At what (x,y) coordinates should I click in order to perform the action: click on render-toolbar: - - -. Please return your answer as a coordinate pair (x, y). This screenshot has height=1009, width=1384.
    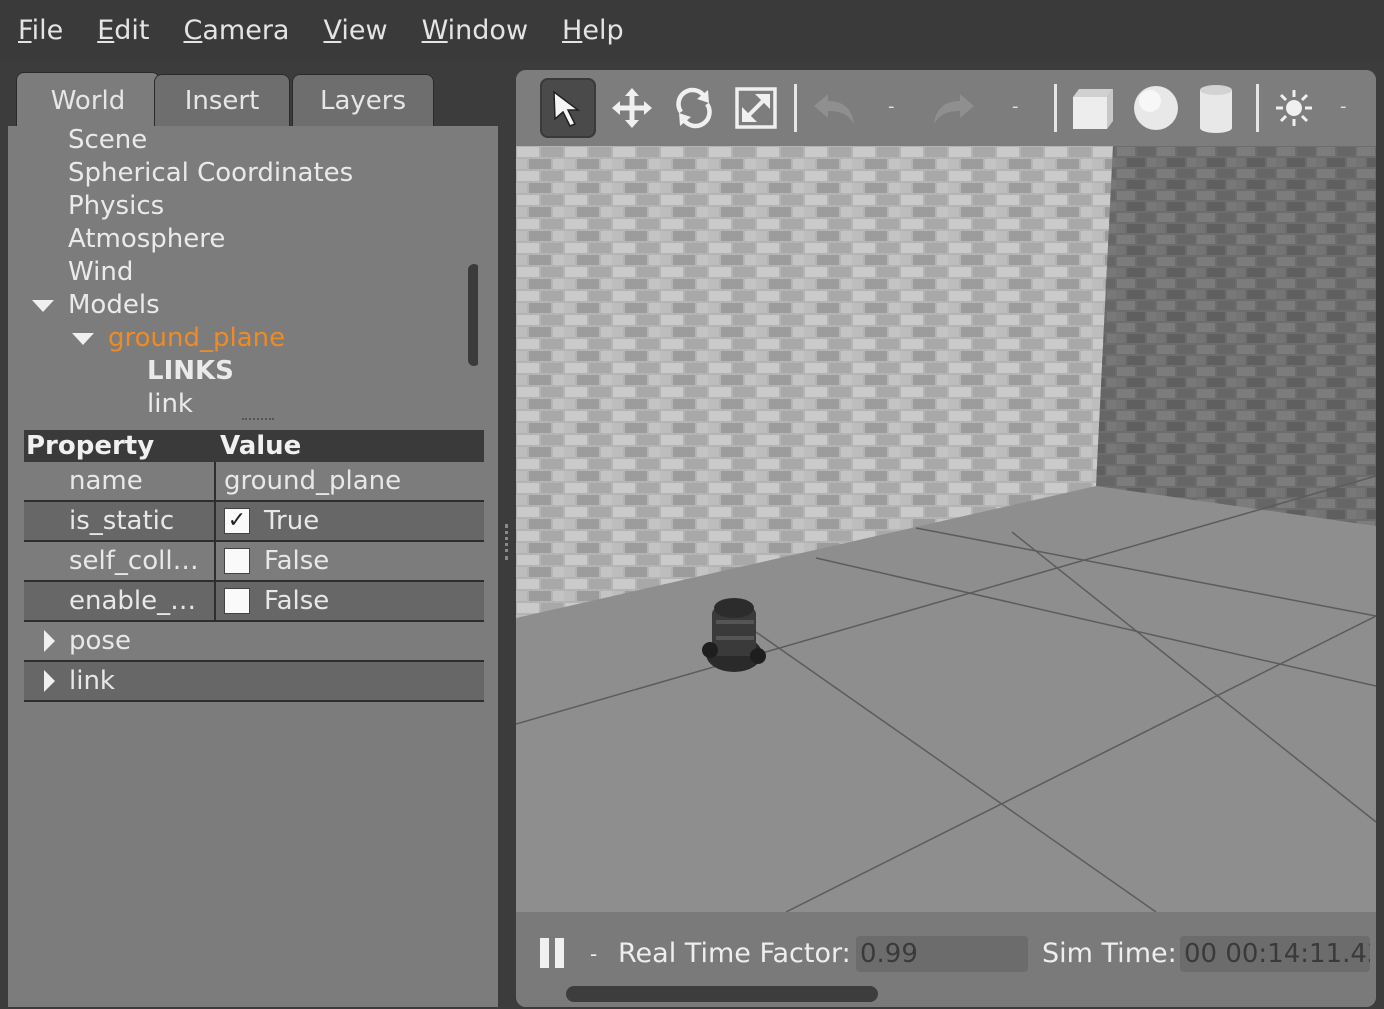
    Looking at the image, I should click on (946, 108).